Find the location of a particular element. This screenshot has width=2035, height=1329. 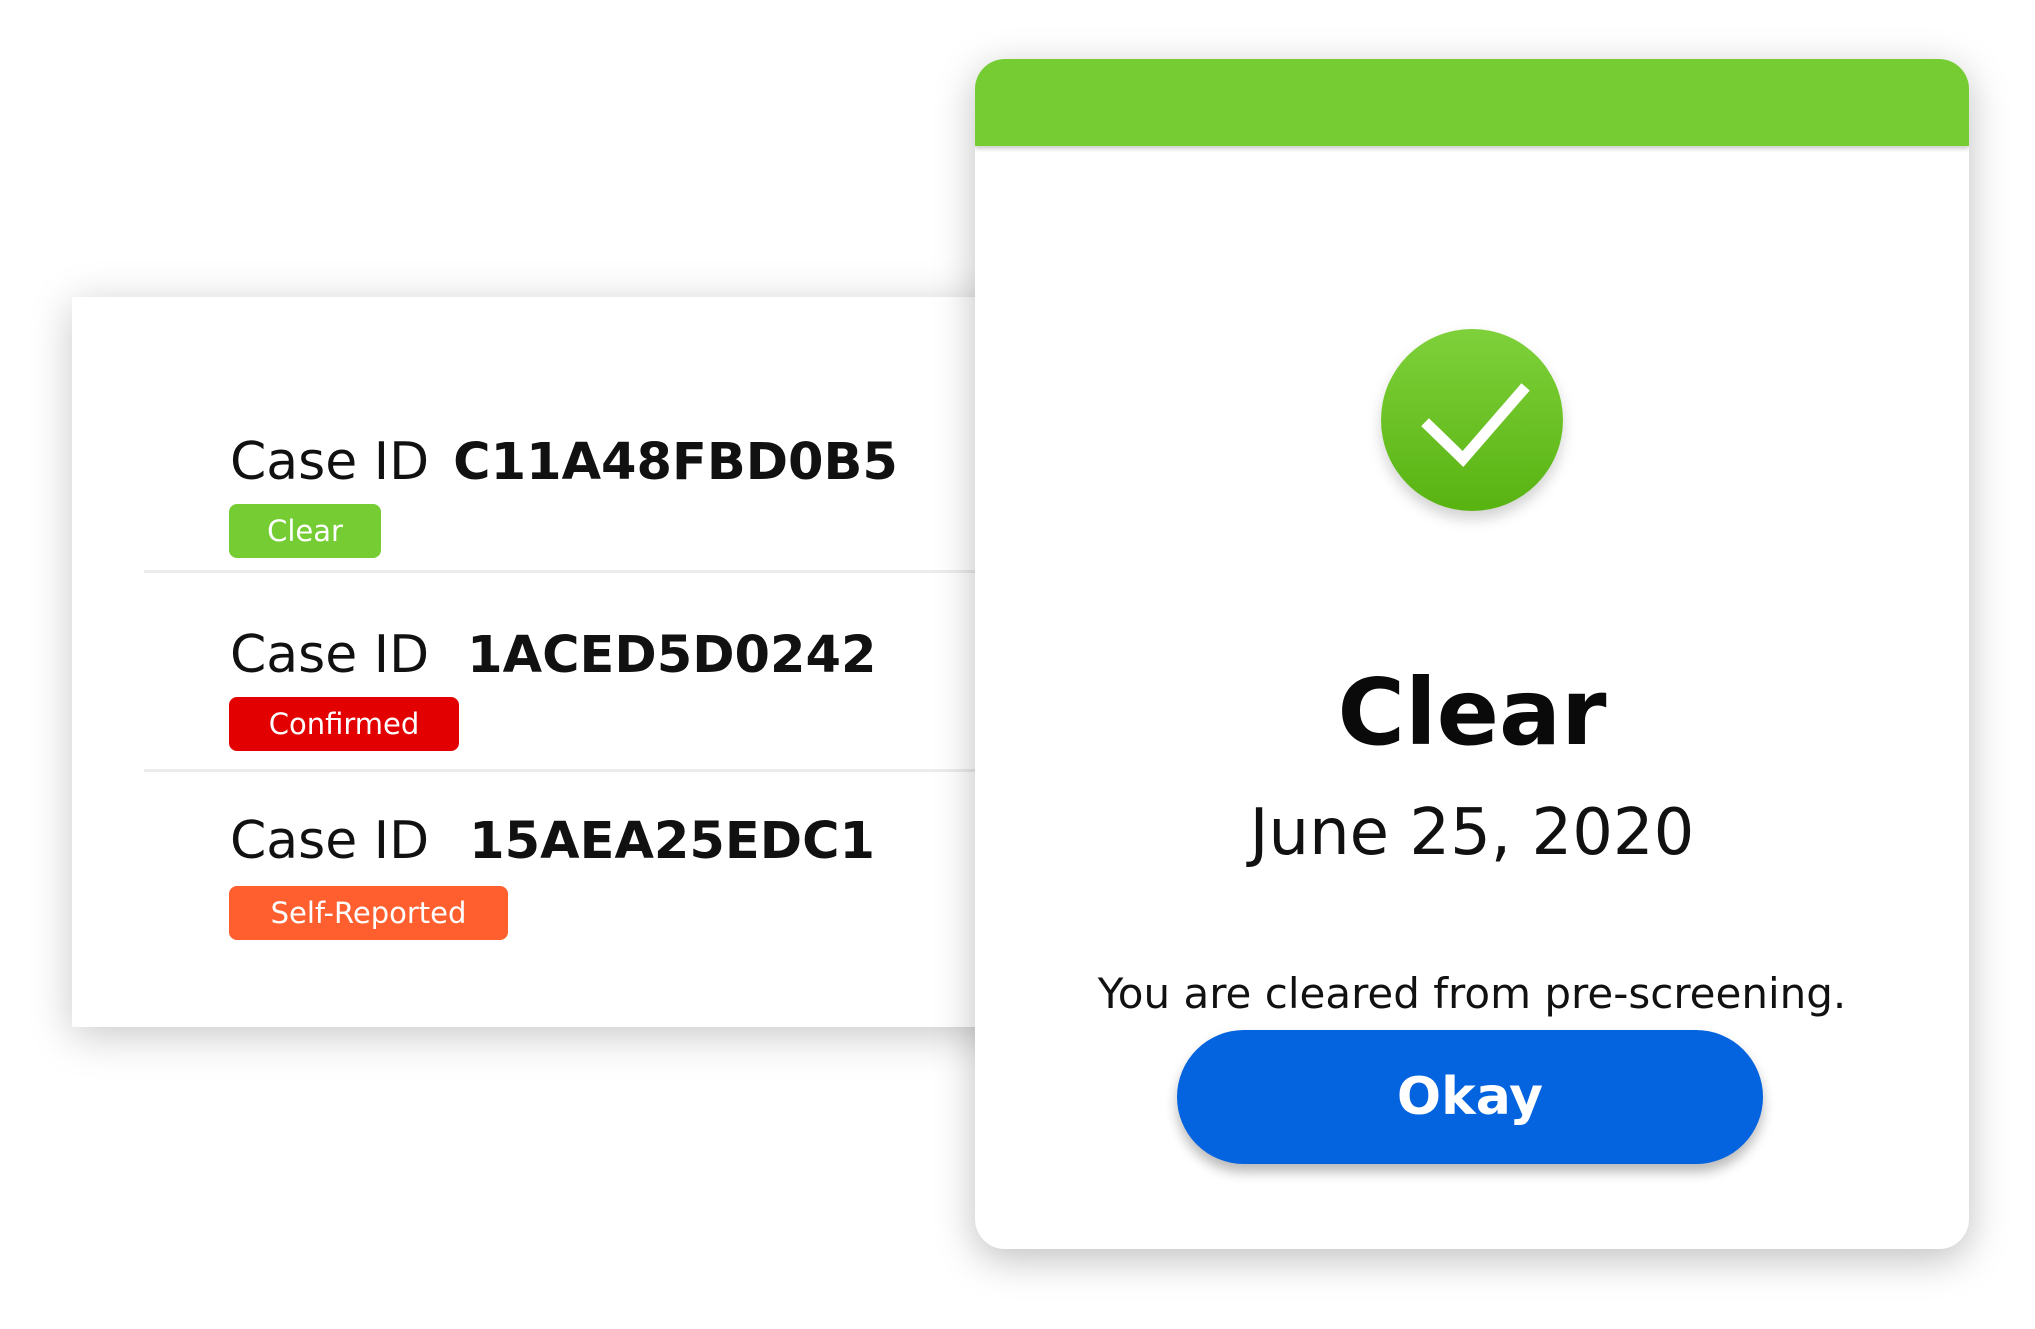

case-line: Case ID 1ACED5D0242 is located at coordinates (553, 655).